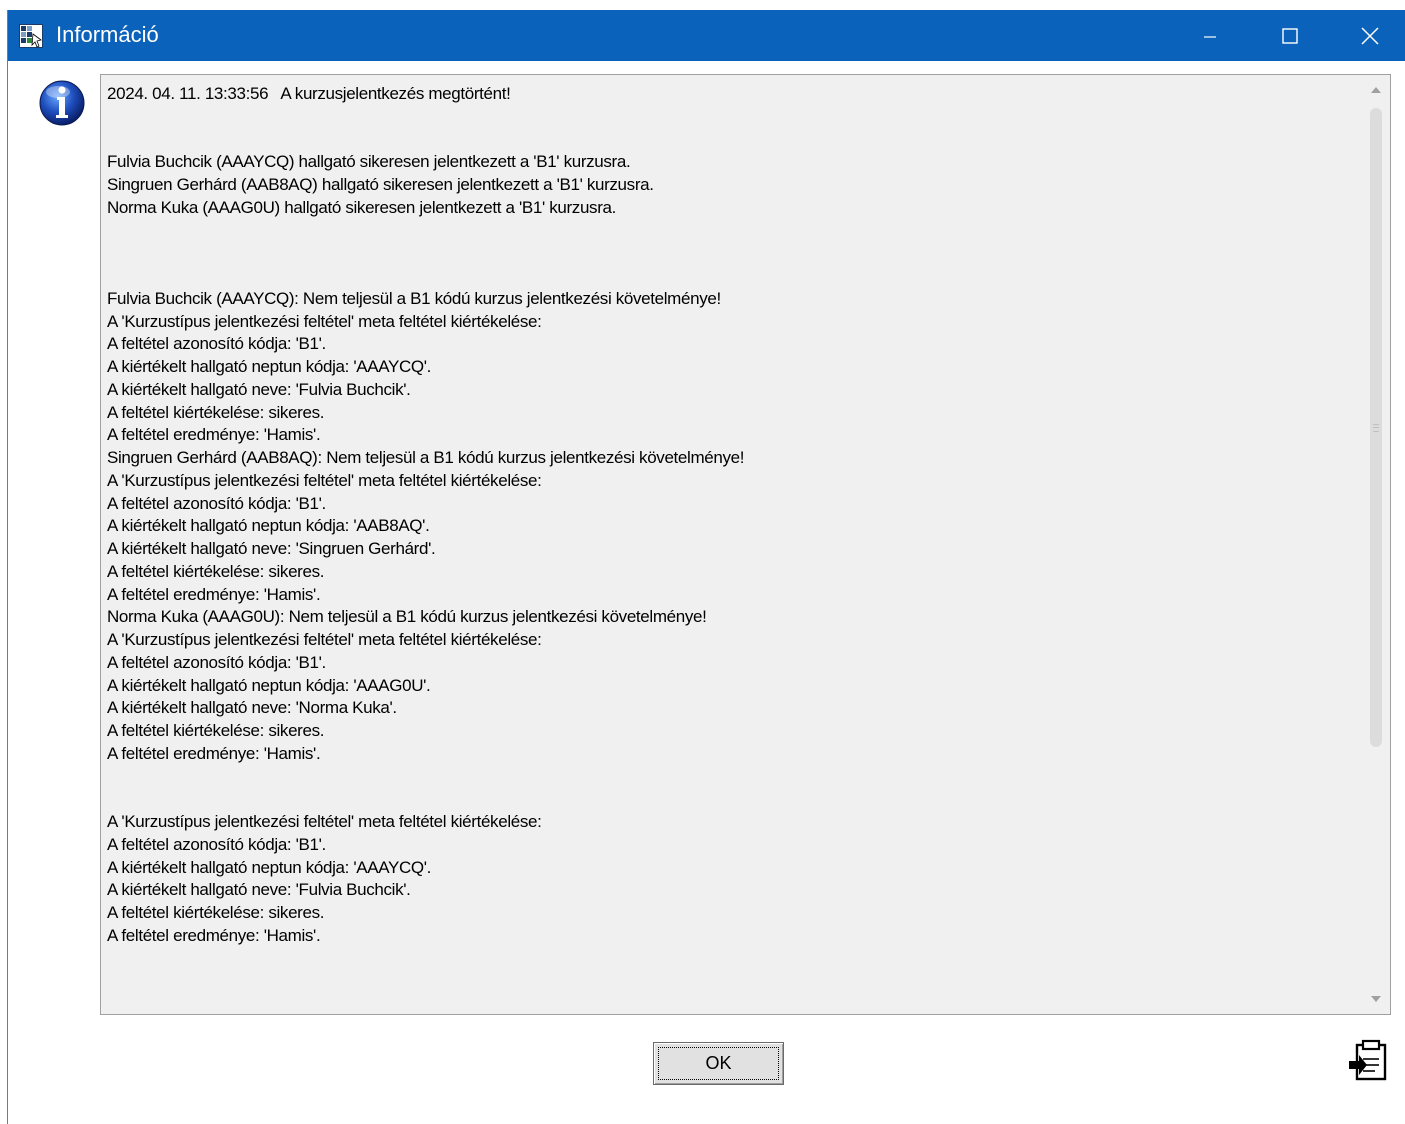 Image resolution: width=1405 pixels, height=1124 pixels. I want to click on minimize-button, so click(1210, 35).